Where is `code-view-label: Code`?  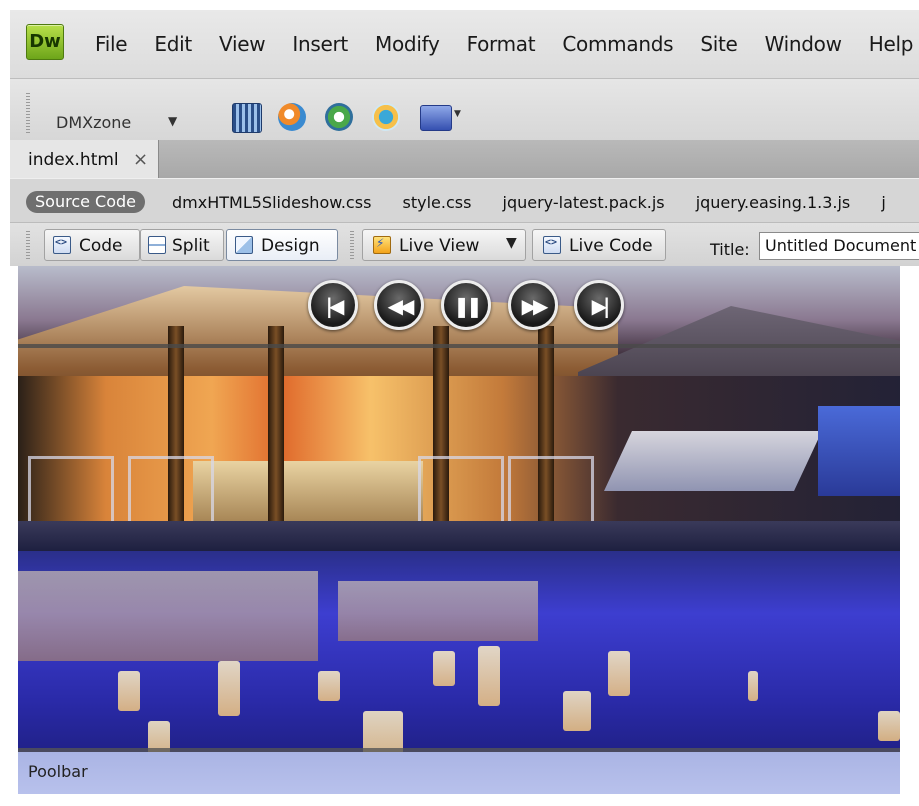
code-view-label: Code is located at coordinates (101, 246).